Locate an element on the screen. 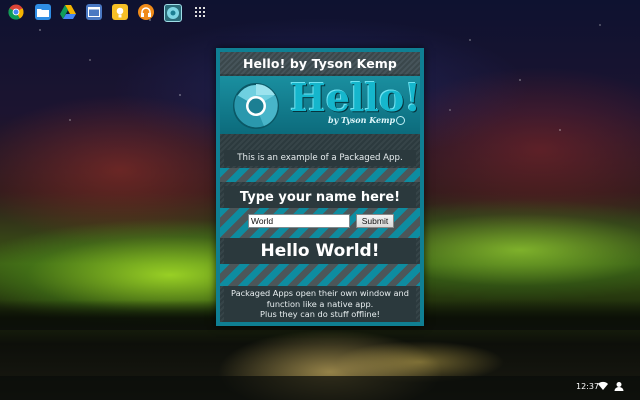  info-line: function like a native app. is located at coordinates (320, 303).